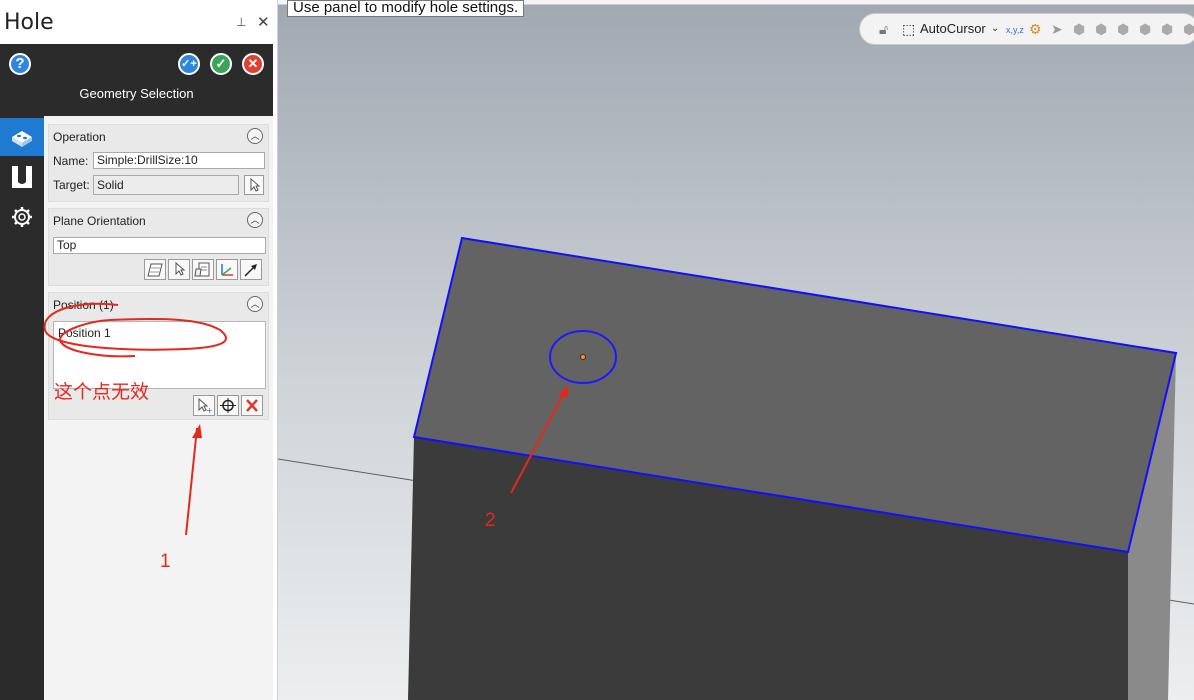 The image size is (1194, 700). What do you see at coordinates (406, 8) in the screenshot?
I see `hole-tooltip: Use panel to modify hole settings.` at bounding box center [406, 8].